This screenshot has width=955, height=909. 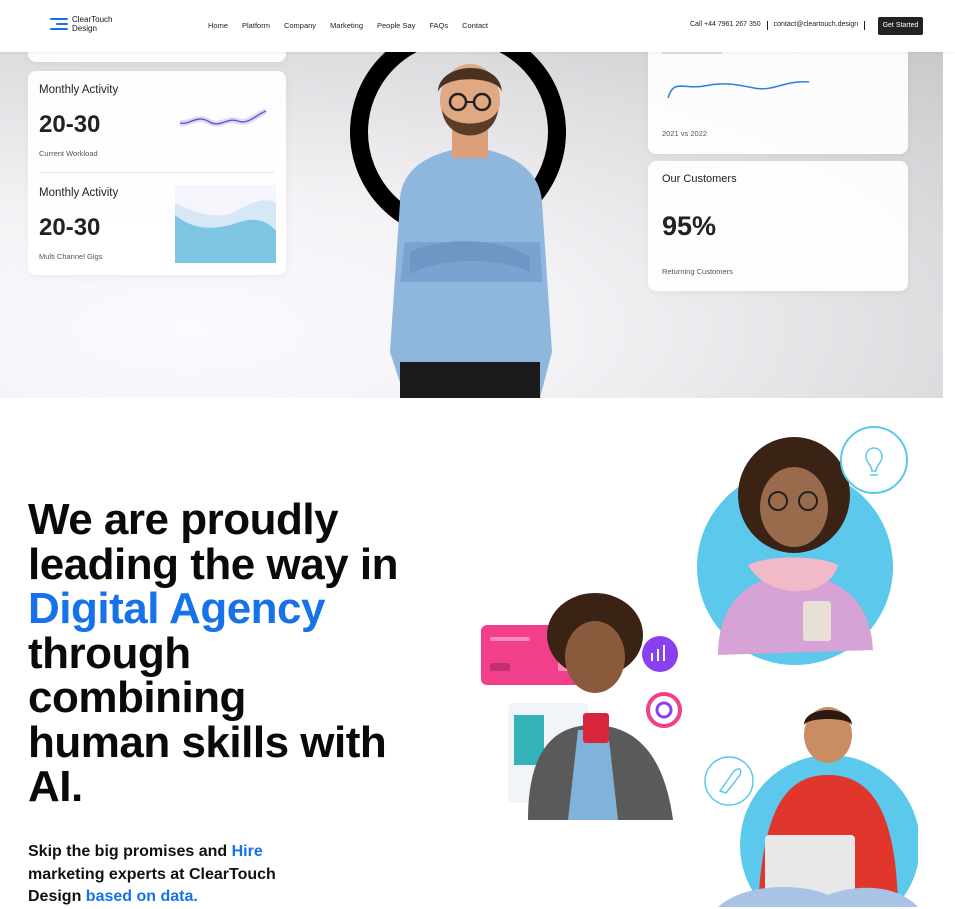 What do you see at coordinates (176, 608) in the screenshot?
I see `headline-highlight: Digital Agency` at bounding box center [176, 608].